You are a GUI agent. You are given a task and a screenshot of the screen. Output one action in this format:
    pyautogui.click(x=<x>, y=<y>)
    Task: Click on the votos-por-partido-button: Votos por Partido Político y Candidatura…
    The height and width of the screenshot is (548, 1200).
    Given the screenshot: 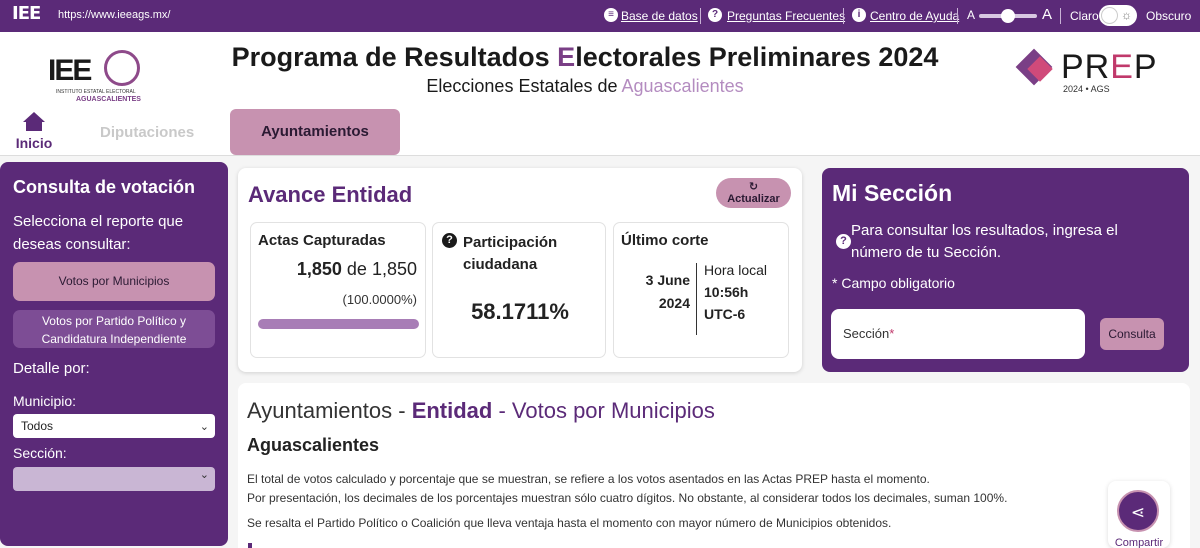 What is the action you would take?
    pyautogui.click(x=114, y=329)
    